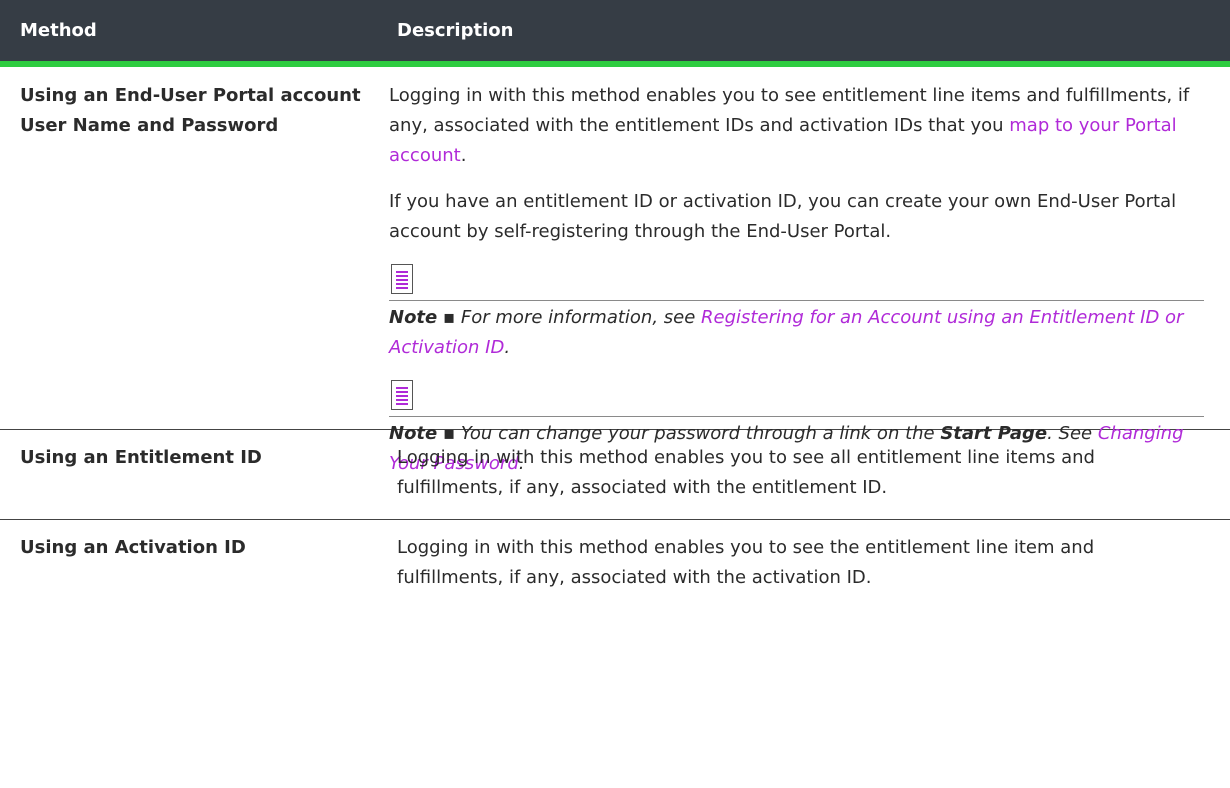  What do you see at coordinates (507, 347) in the screenshot?
I see `note-end: .` at bounding box center [507, 347].